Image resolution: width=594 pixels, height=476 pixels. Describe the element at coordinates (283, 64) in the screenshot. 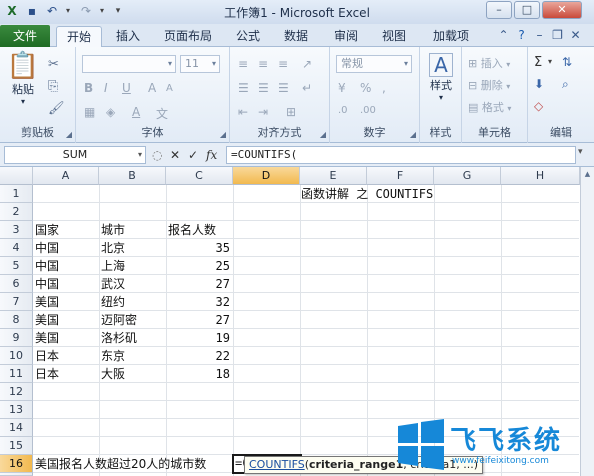

I see `align-bottom-icon: ≡` at that location.